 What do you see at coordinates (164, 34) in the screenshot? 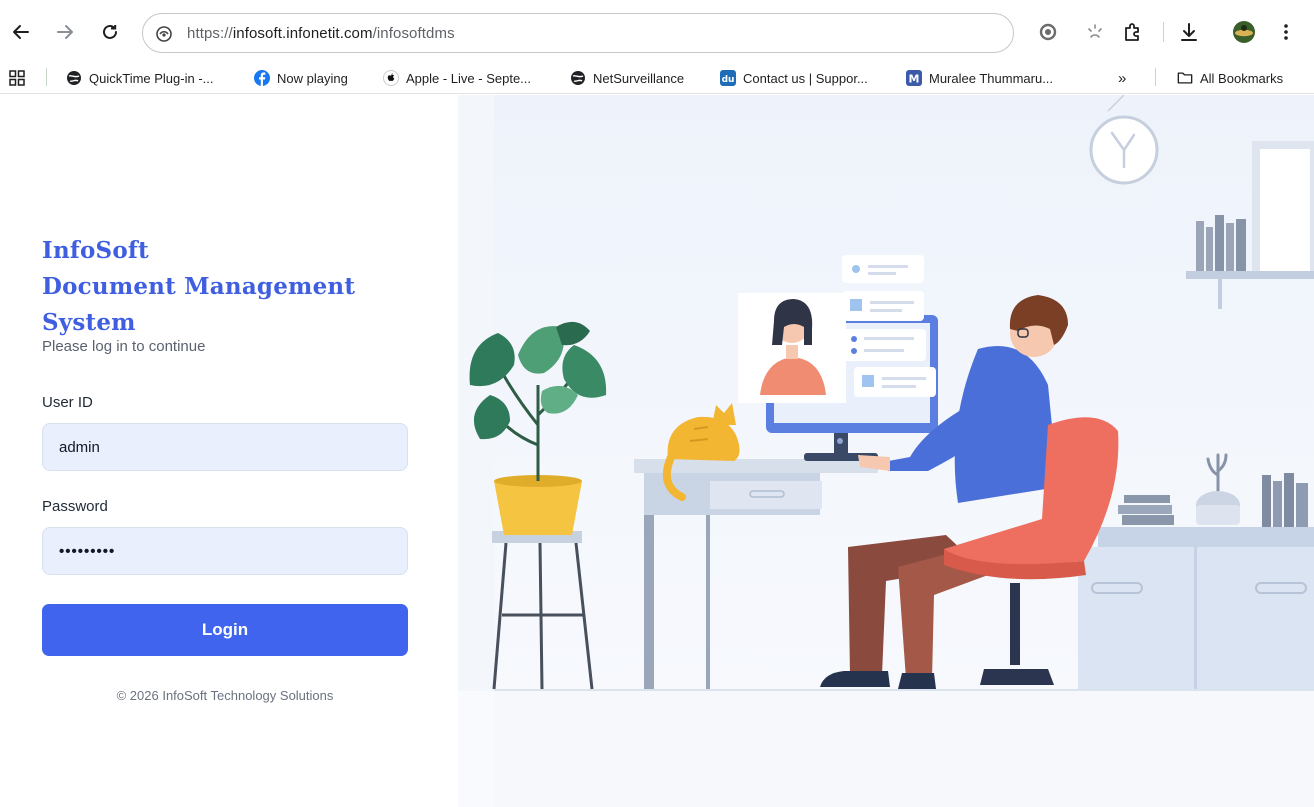
I see `site-info-icon` at bounding box center [164, 34].